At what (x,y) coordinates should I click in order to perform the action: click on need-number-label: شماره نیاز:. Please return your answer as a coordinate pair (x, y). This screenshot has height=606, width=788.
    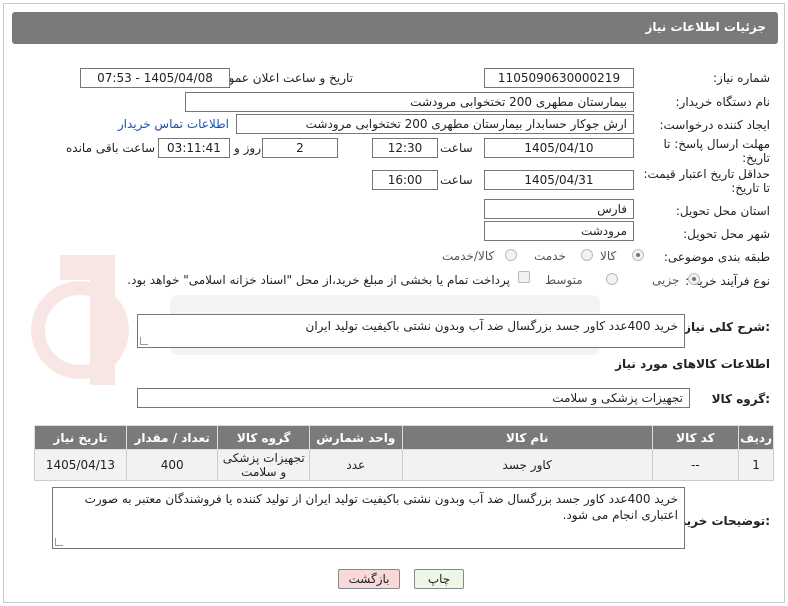
    Looking at the image, I should click on (741, 78).